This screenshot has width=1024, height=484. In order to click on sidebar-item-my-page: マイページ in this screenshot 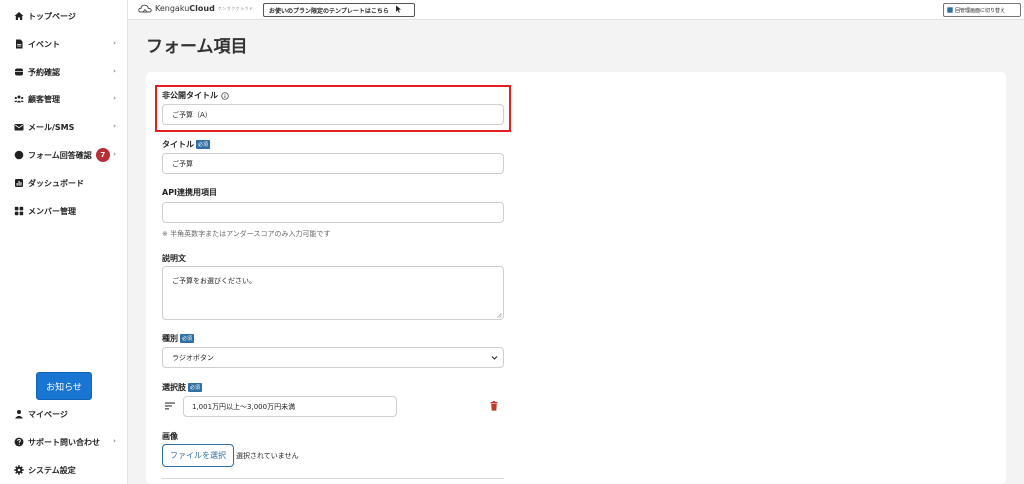, I will do `click(68, 414)`.